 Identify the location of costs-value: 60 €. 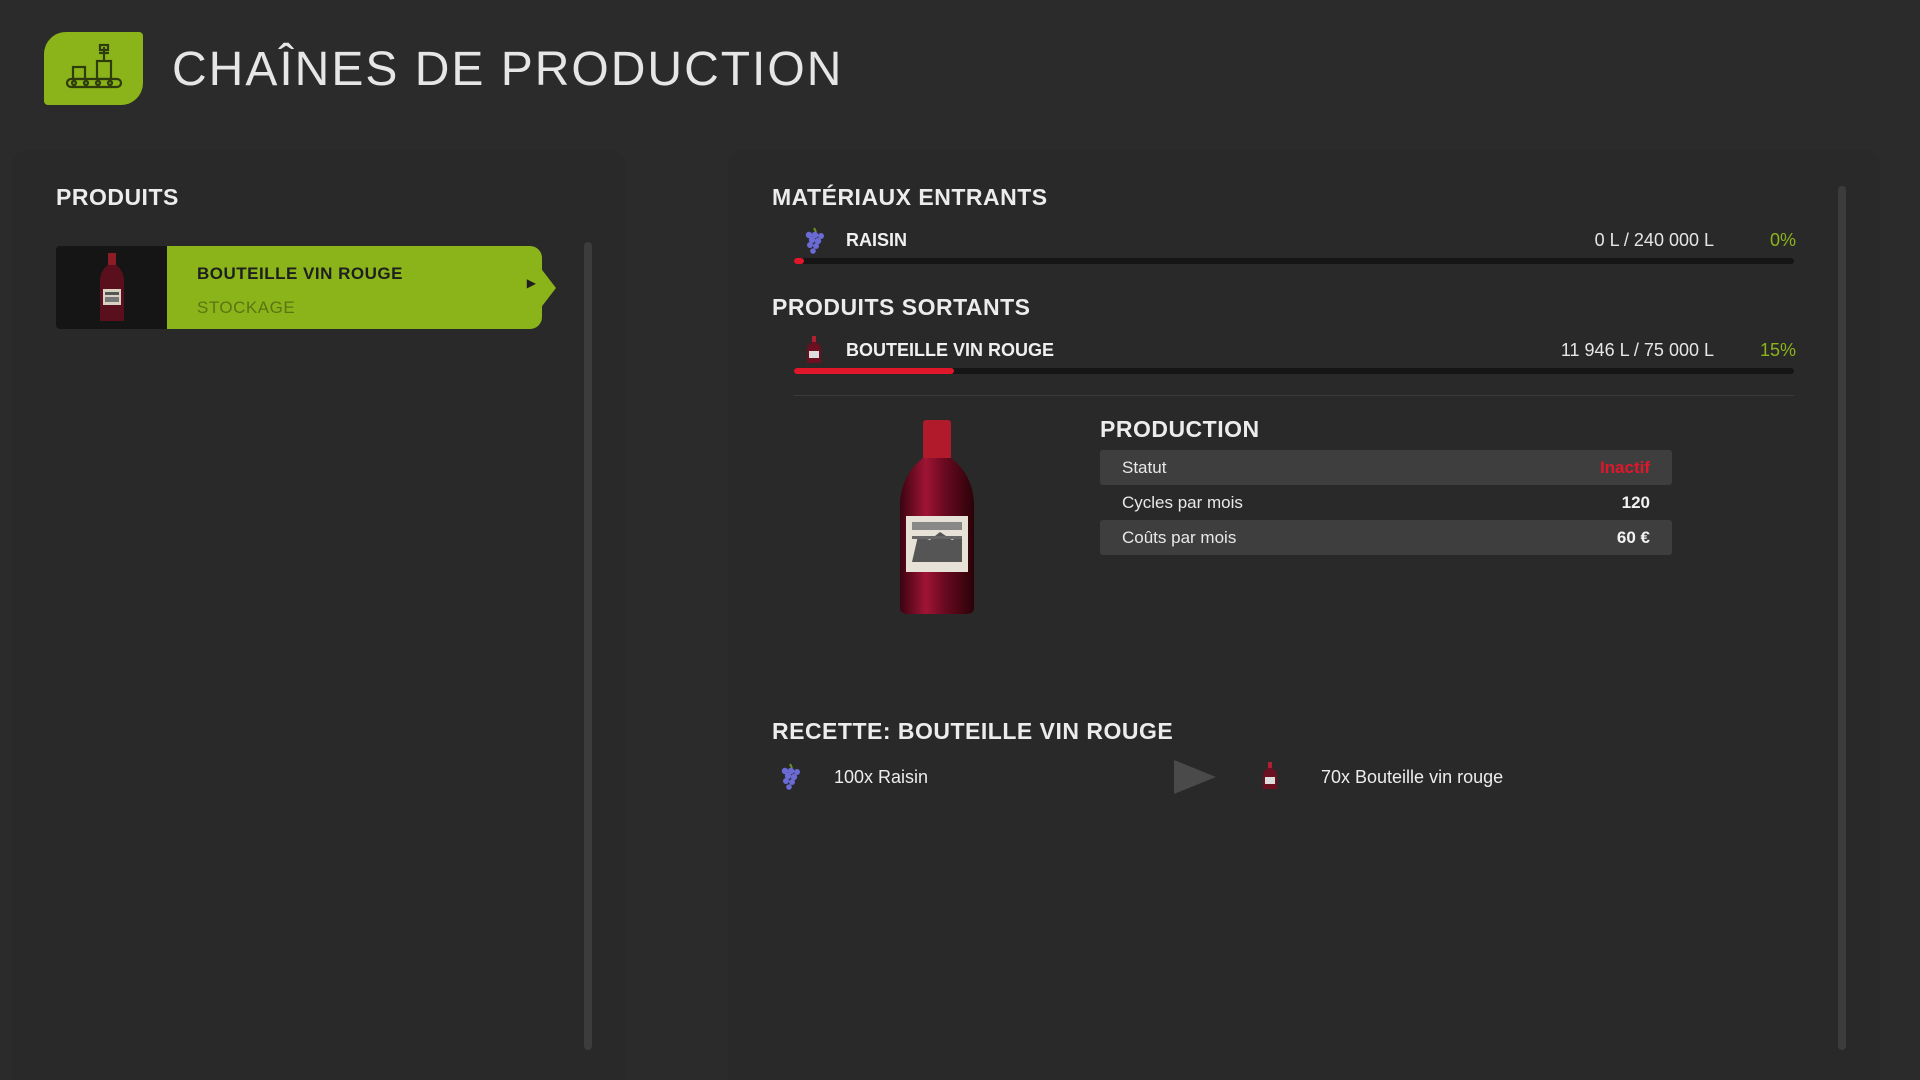
(1633, 537).